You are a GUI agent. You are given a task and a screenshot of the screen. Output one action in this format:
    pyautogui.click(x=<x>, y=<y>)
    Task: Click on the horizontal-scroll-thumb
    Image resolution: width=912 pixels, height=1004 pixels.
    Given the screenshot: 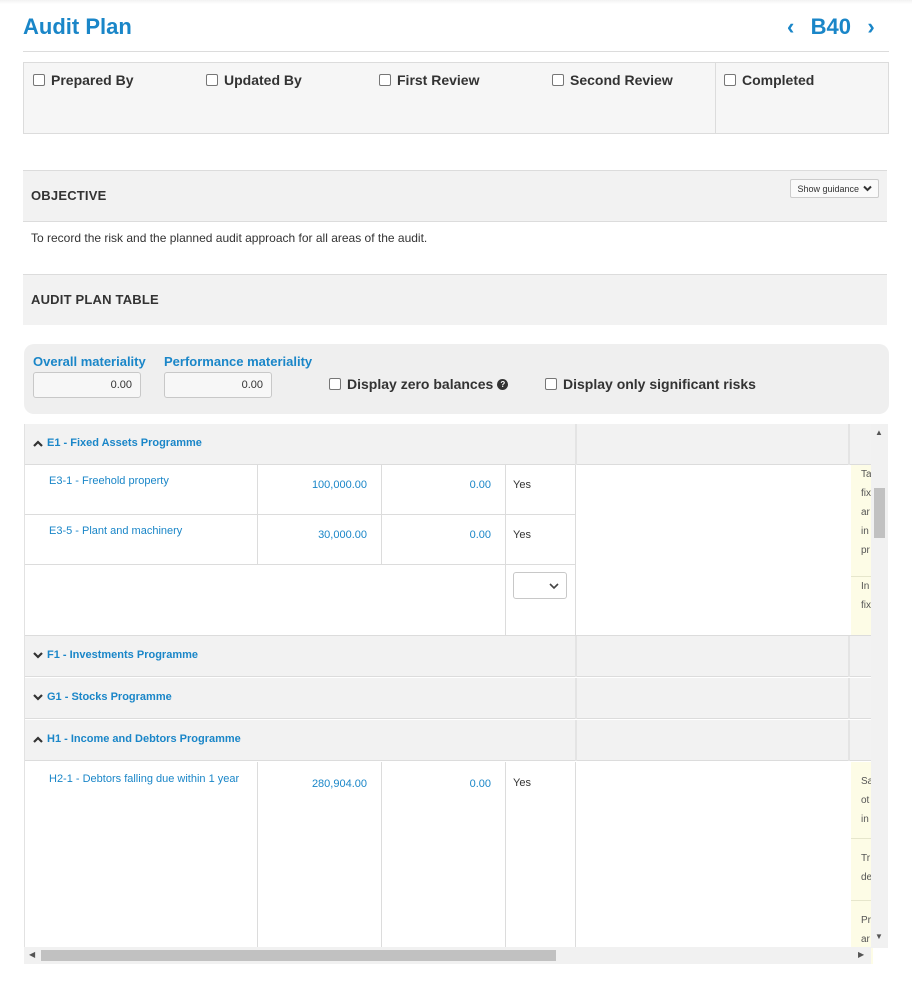 What is the action you would take?
    pyautogui.click(x=298, y=955)
    